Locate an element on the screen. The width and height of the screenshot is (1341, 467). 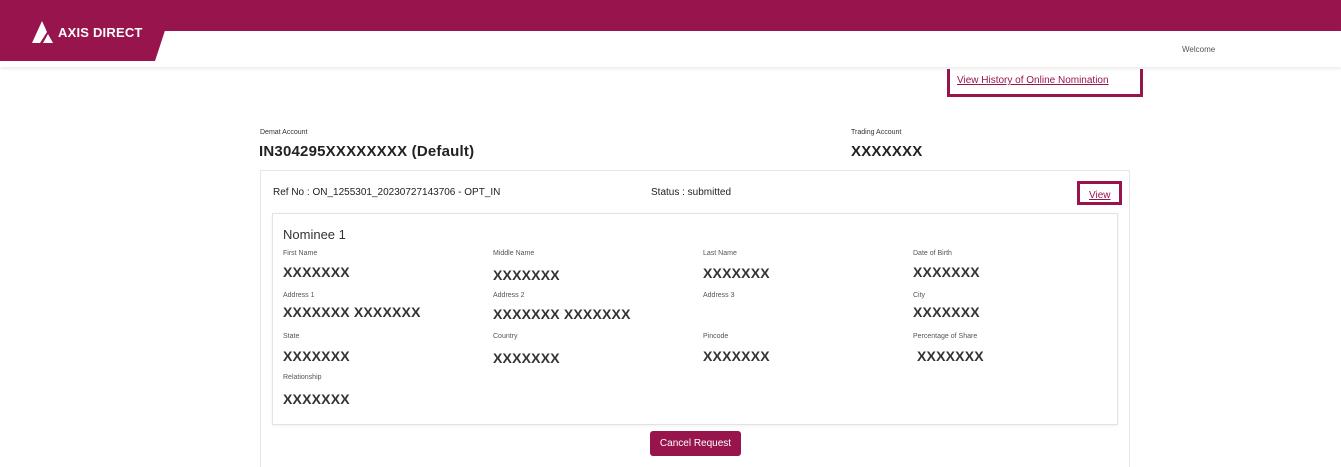
address2-value: XXXXXXX XXXXXXX is located at coordinates (562, 314).